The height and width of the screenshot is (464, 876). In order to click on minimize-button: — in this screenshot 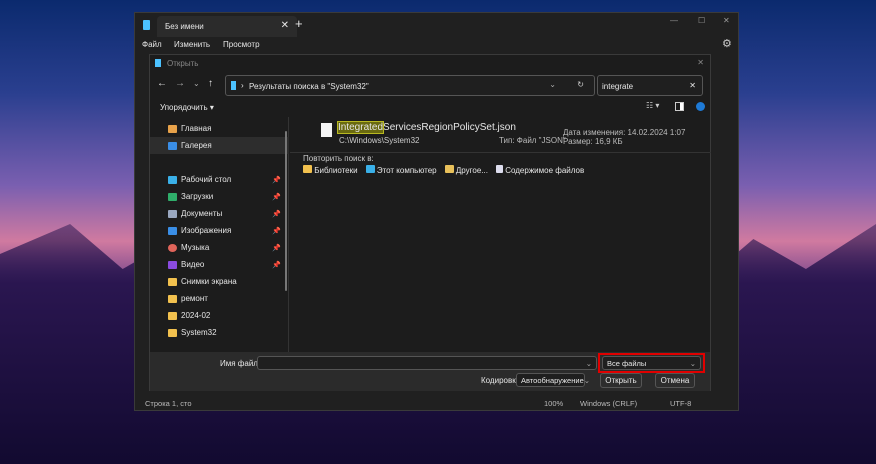, I will do `click(674, 20)`.